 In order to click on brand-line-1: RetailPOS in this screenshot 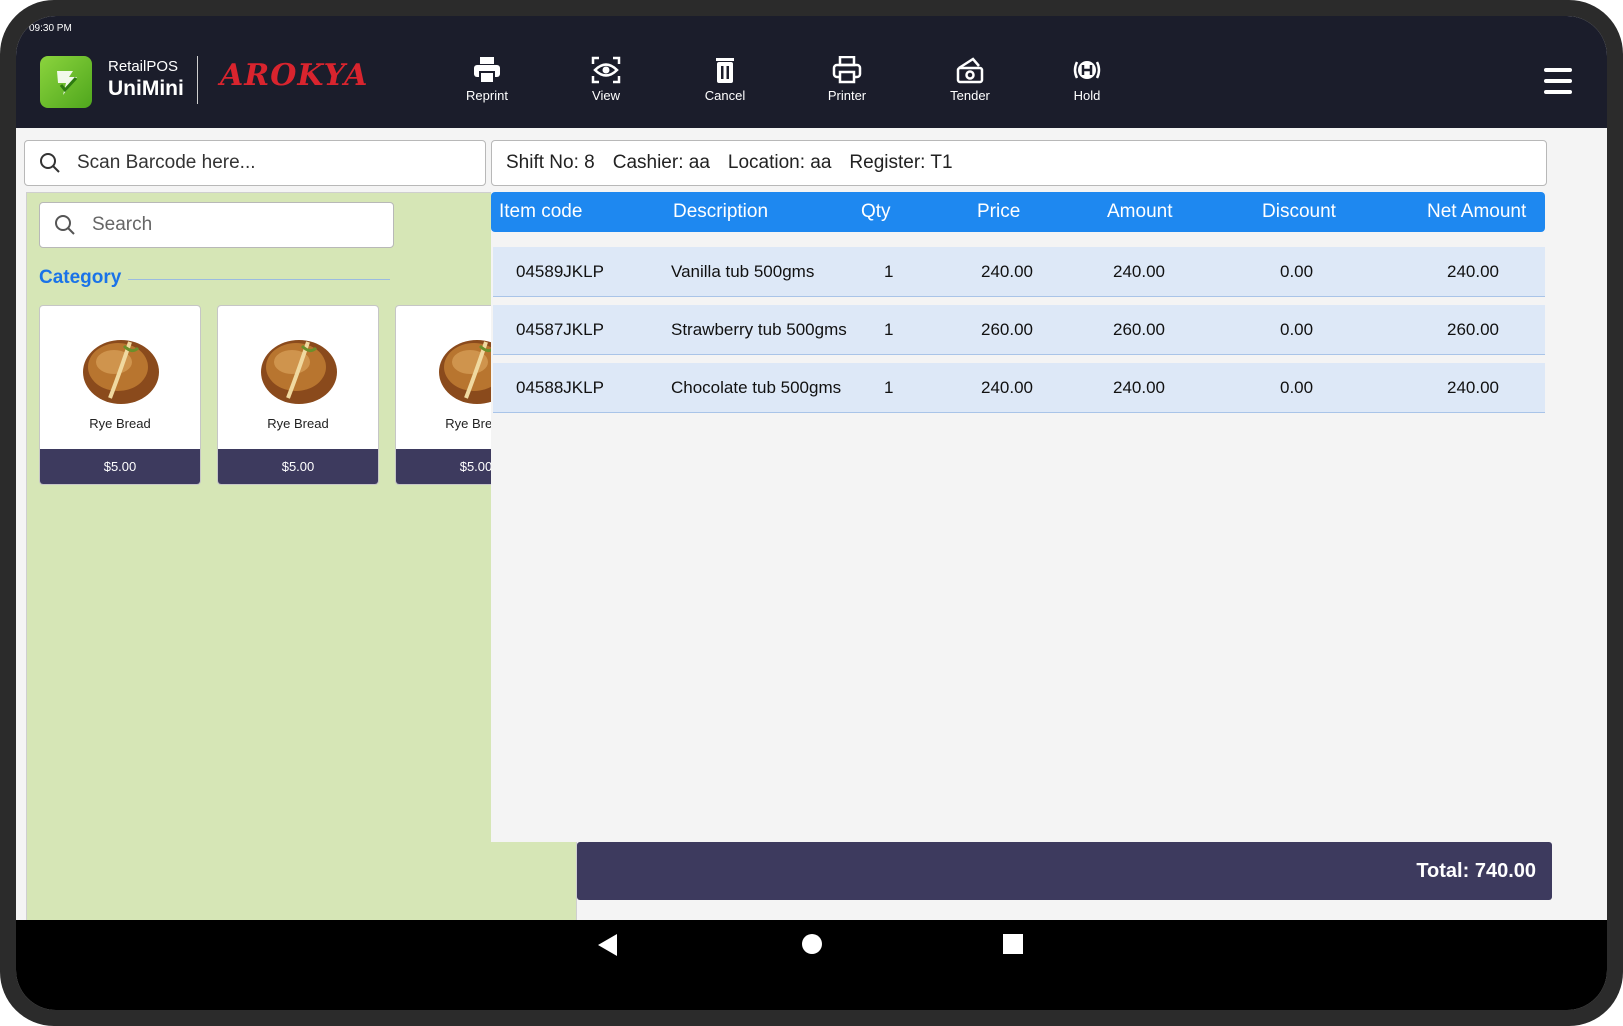, I will do `click(143, 66)`.